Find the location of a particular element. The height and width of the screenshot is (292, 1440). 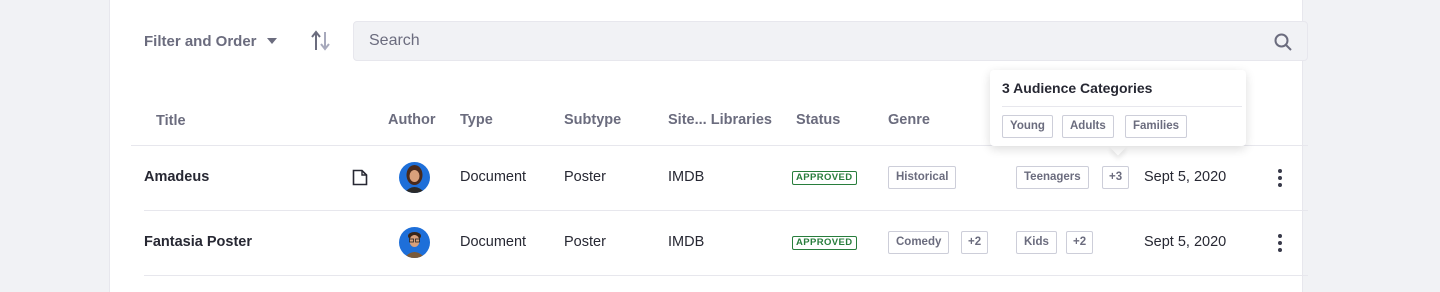

search-bar is located at coordinates (830, 41).